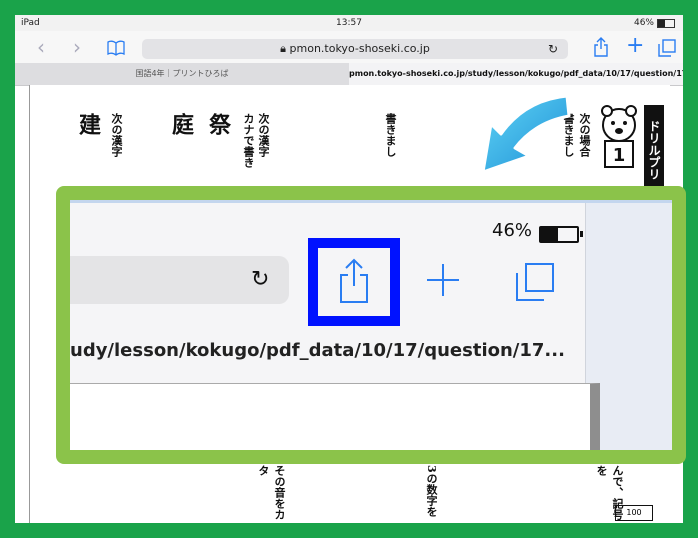 The width and height of the screenshot is (698, 538). What do you see at coordinates (443, 282) in the screenshot?
I see `new-tab-icon` at bounding box center [443, 282].